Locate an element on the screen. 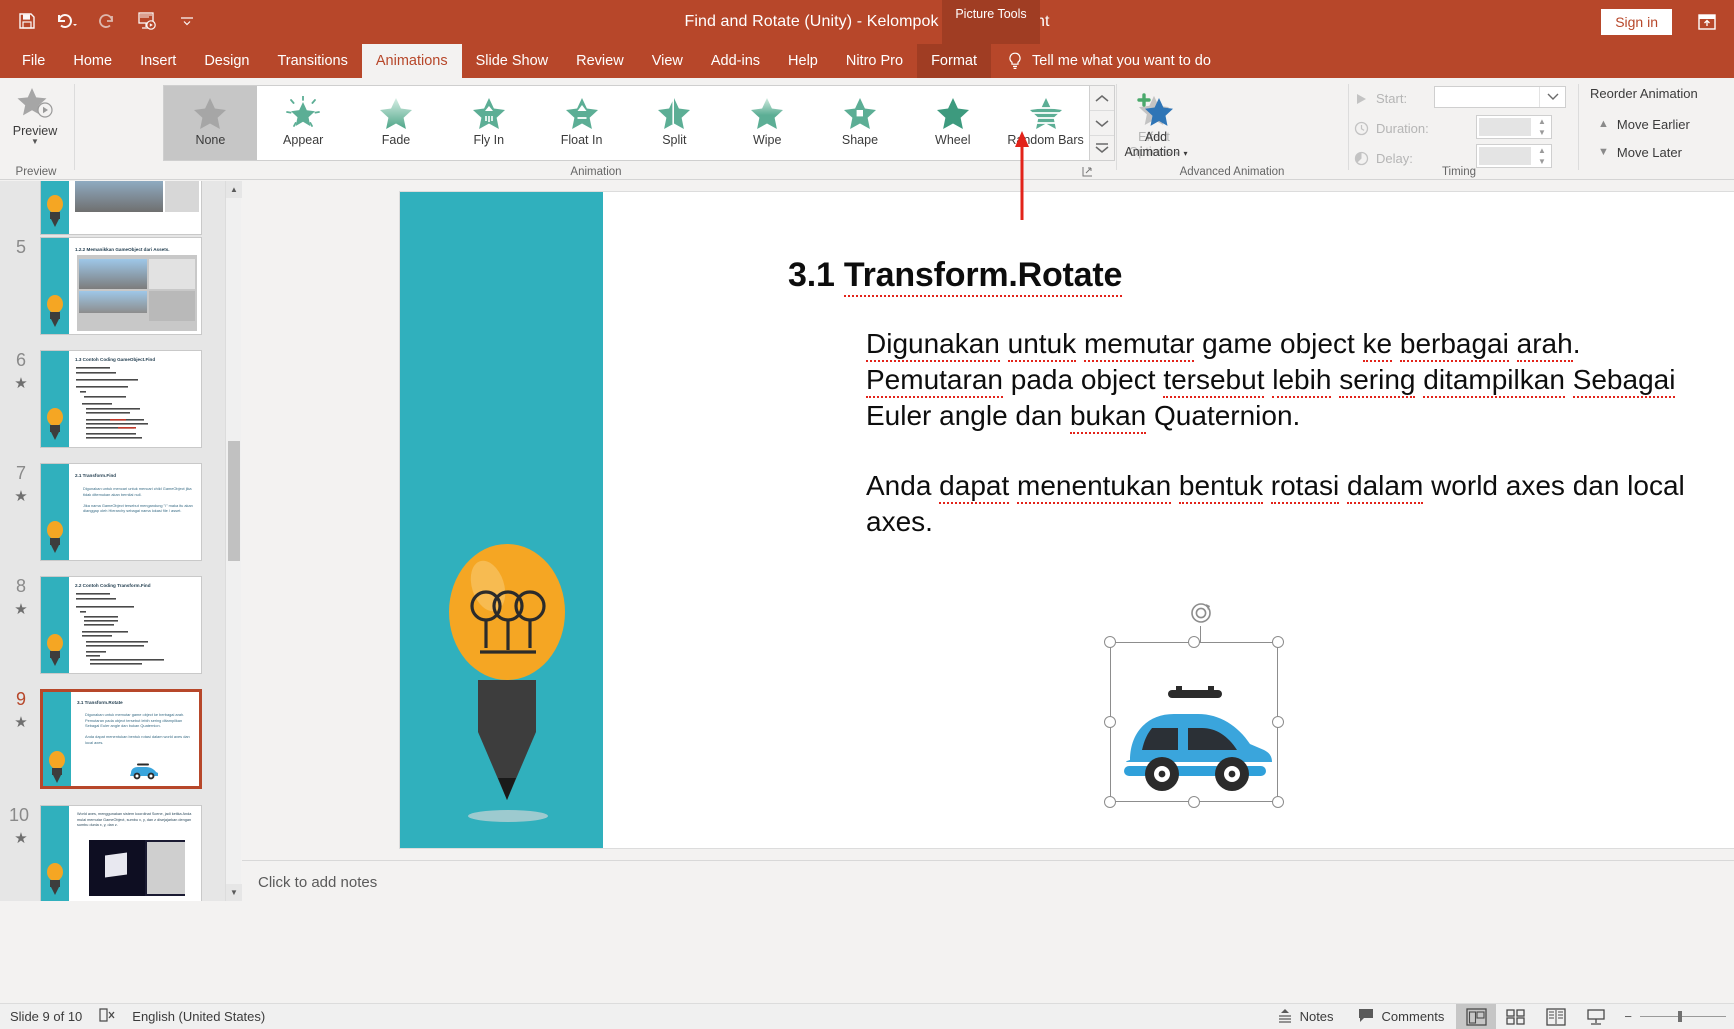 The height and width of the screenshot is (1029, 1734). delay-spinner: ▲ ▼ is located at coordinates (1514, 156).